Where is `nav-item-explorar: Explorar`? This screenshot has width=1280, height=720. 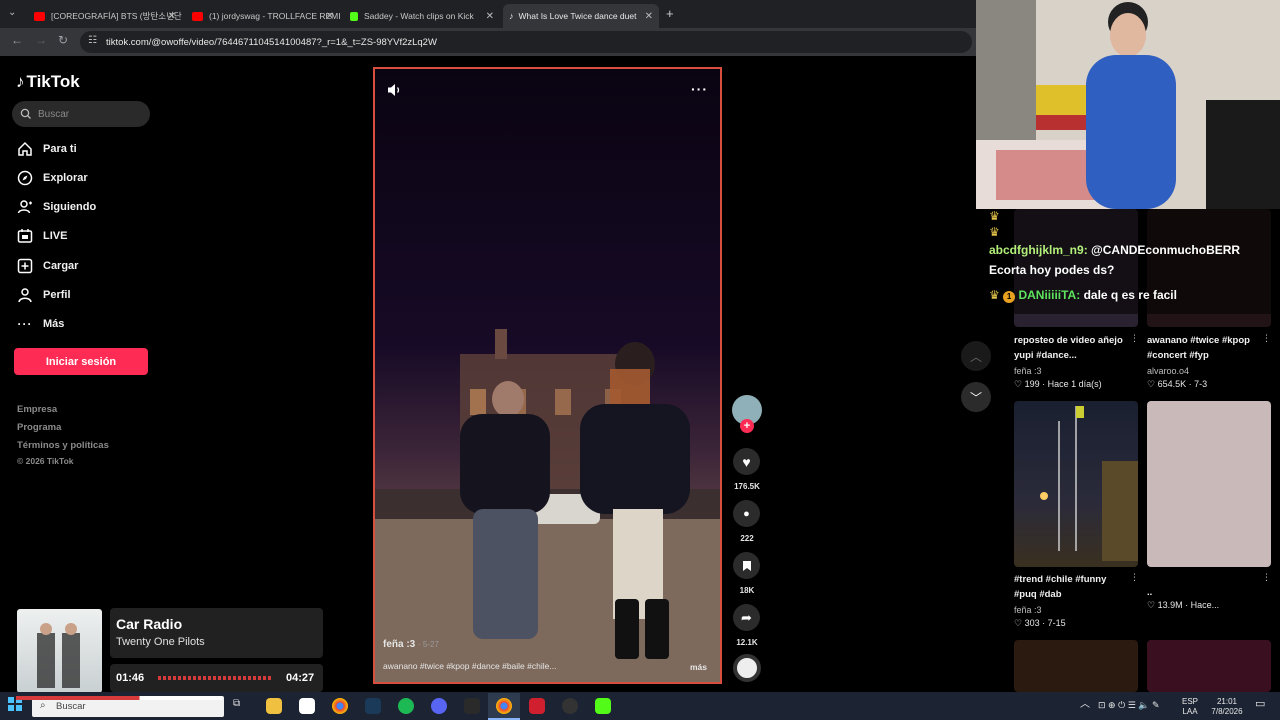 nav-item-explorar: Explorar is located at coordinates (52, 178).